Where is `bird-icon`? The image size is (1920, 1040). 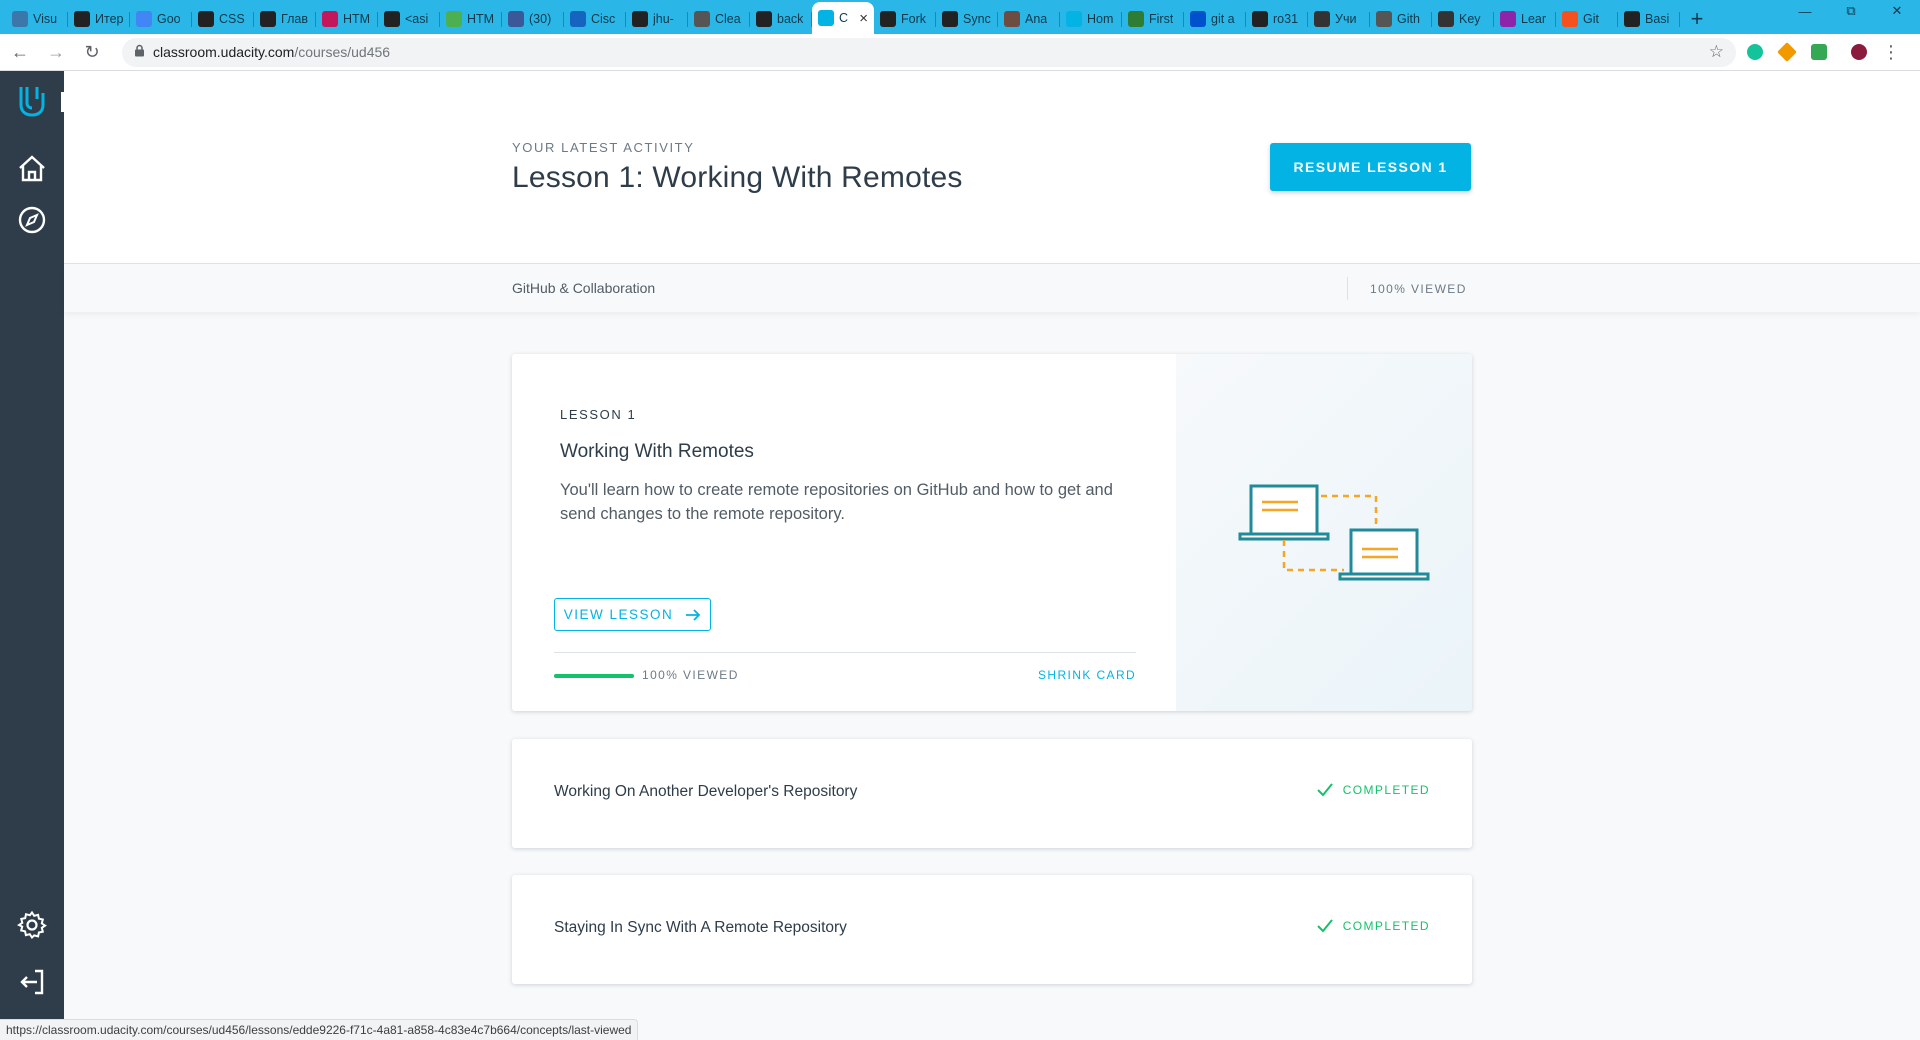
bird-icon is located at coordinates (392, 19).